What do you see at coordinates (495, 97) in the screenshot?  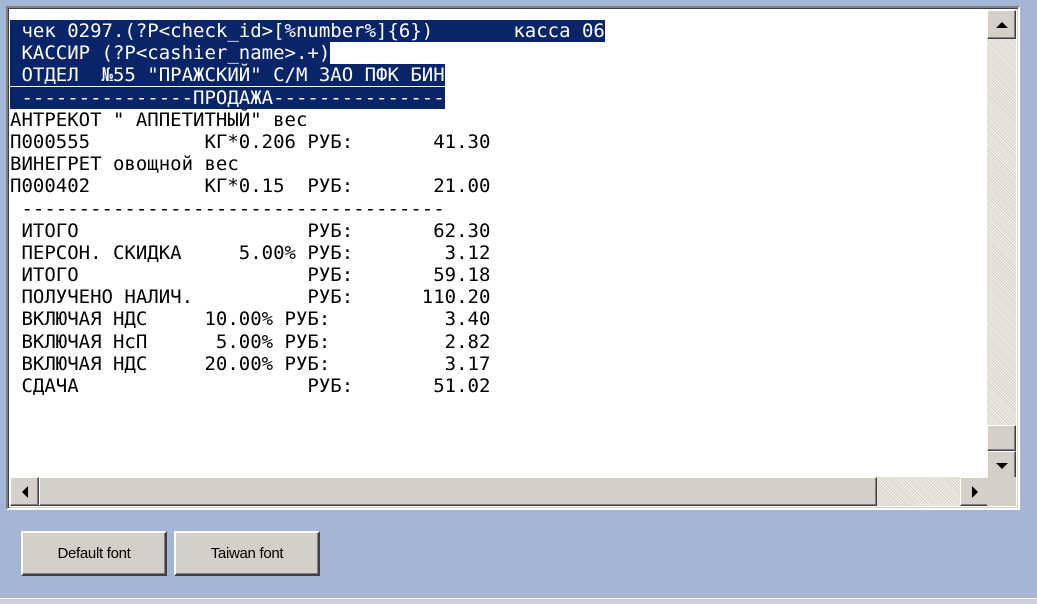 I see `receipt-line: ---------------ПРОДАЖА---------------` at bounding box center [495, 97].